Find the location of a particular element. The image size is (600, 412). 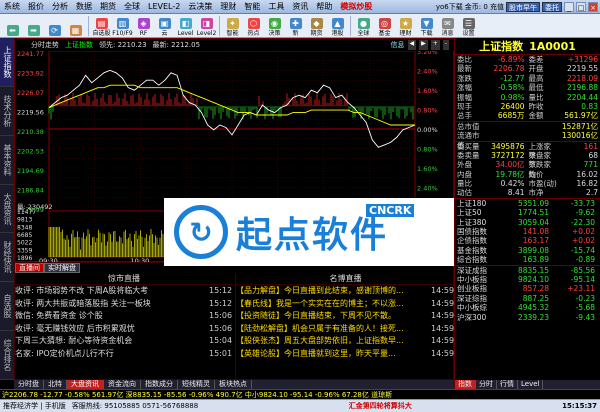

bottom-tab-3: 资金流向 is located at coordinates (122, 384).